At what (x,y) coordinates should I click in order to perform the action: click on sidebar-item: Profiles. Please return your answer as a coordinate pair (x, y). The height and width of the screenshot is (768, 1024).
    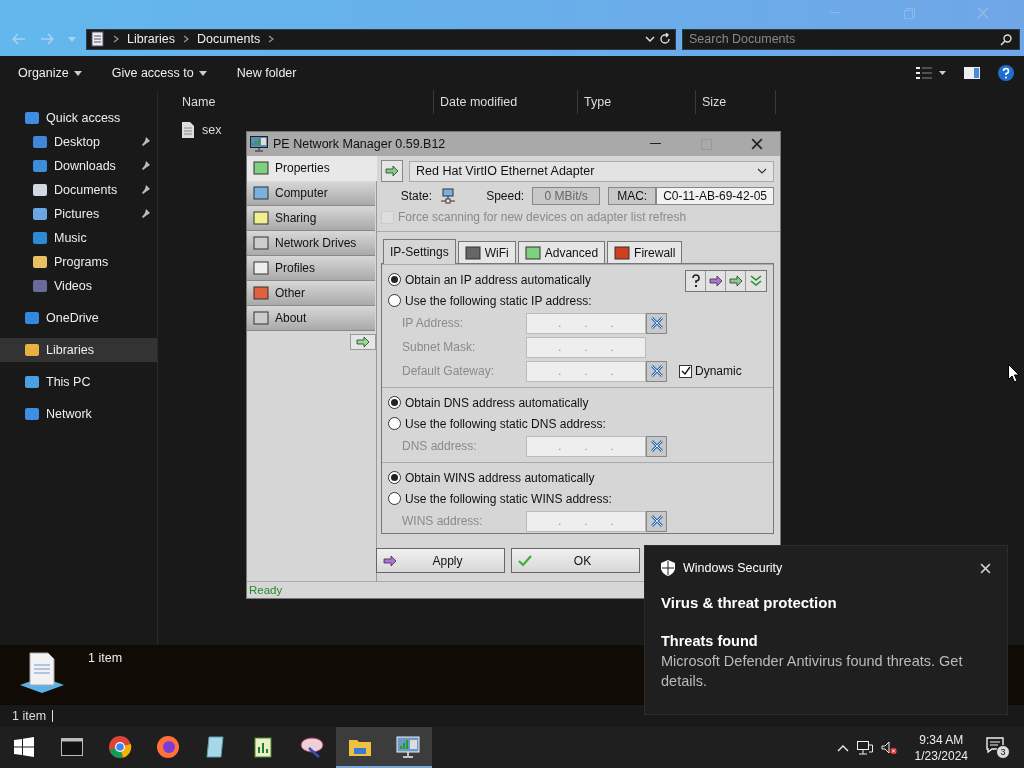
    Looking at the image, I should click on (311, 268).